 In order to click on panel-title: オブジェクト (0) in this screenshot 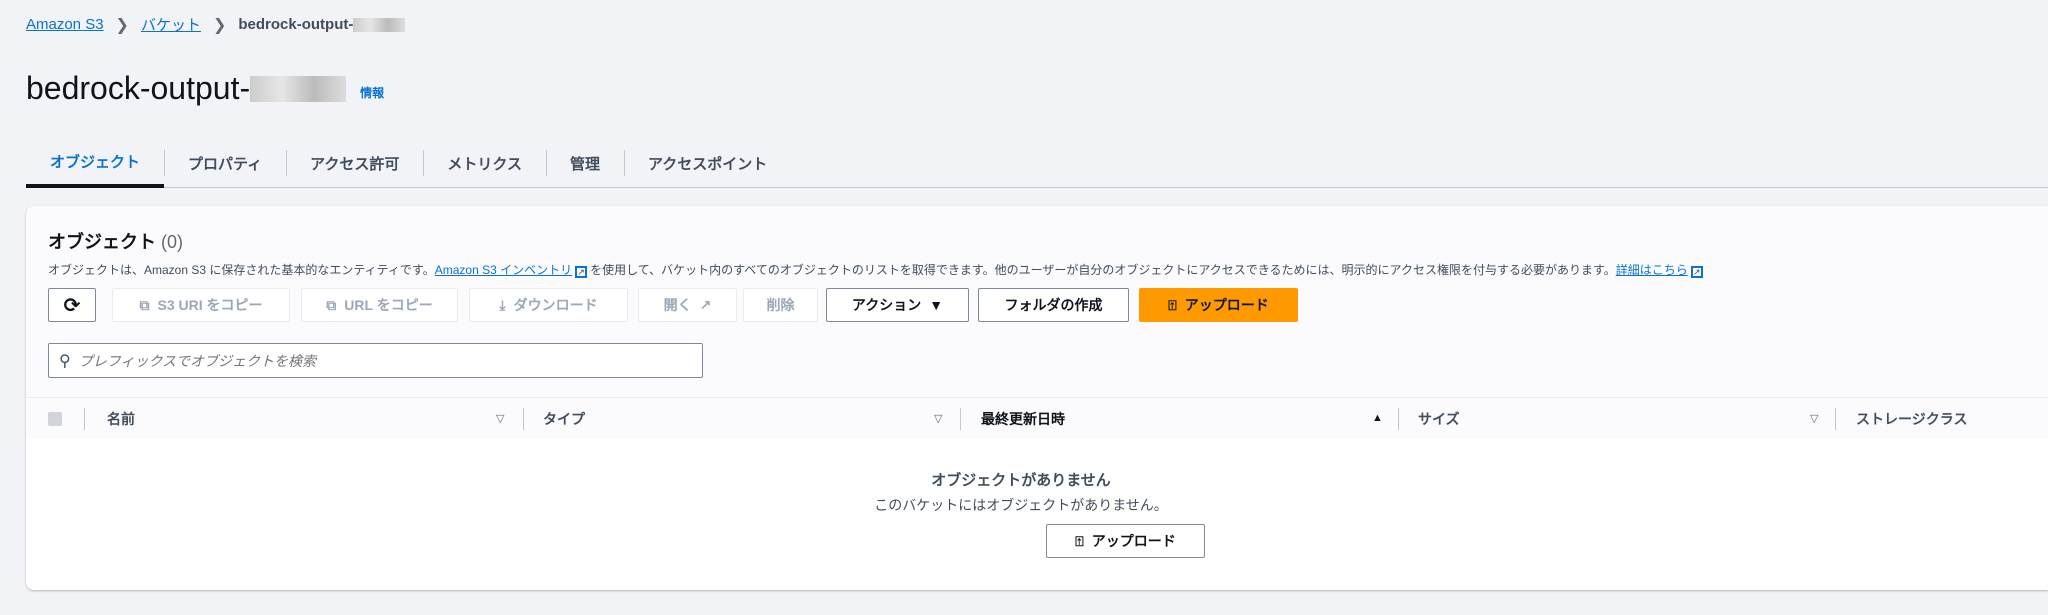, I will do `click(116, 242)`.